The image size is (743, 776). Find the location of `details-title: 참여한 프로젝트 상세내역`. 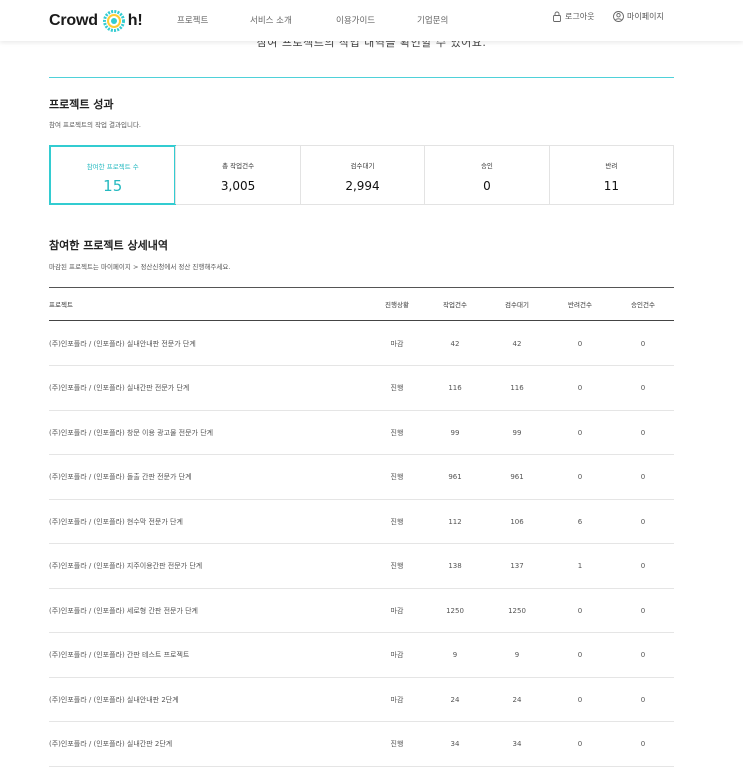

details-title: 참여한 프로젝트 상세내역 is located at coordinates (108, 245).